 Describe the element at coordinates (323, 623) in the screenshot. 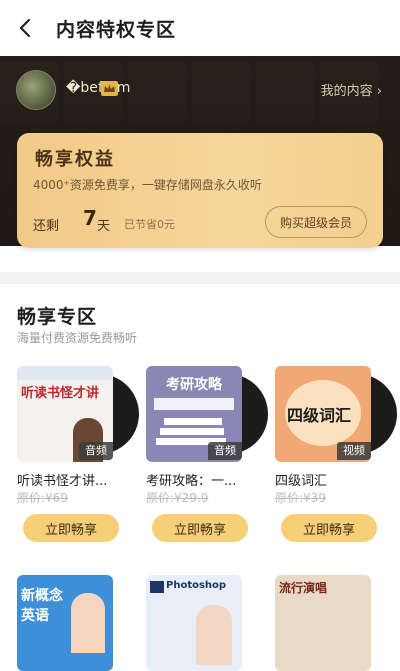

I see `item-cover: 流行演唱` at that location.